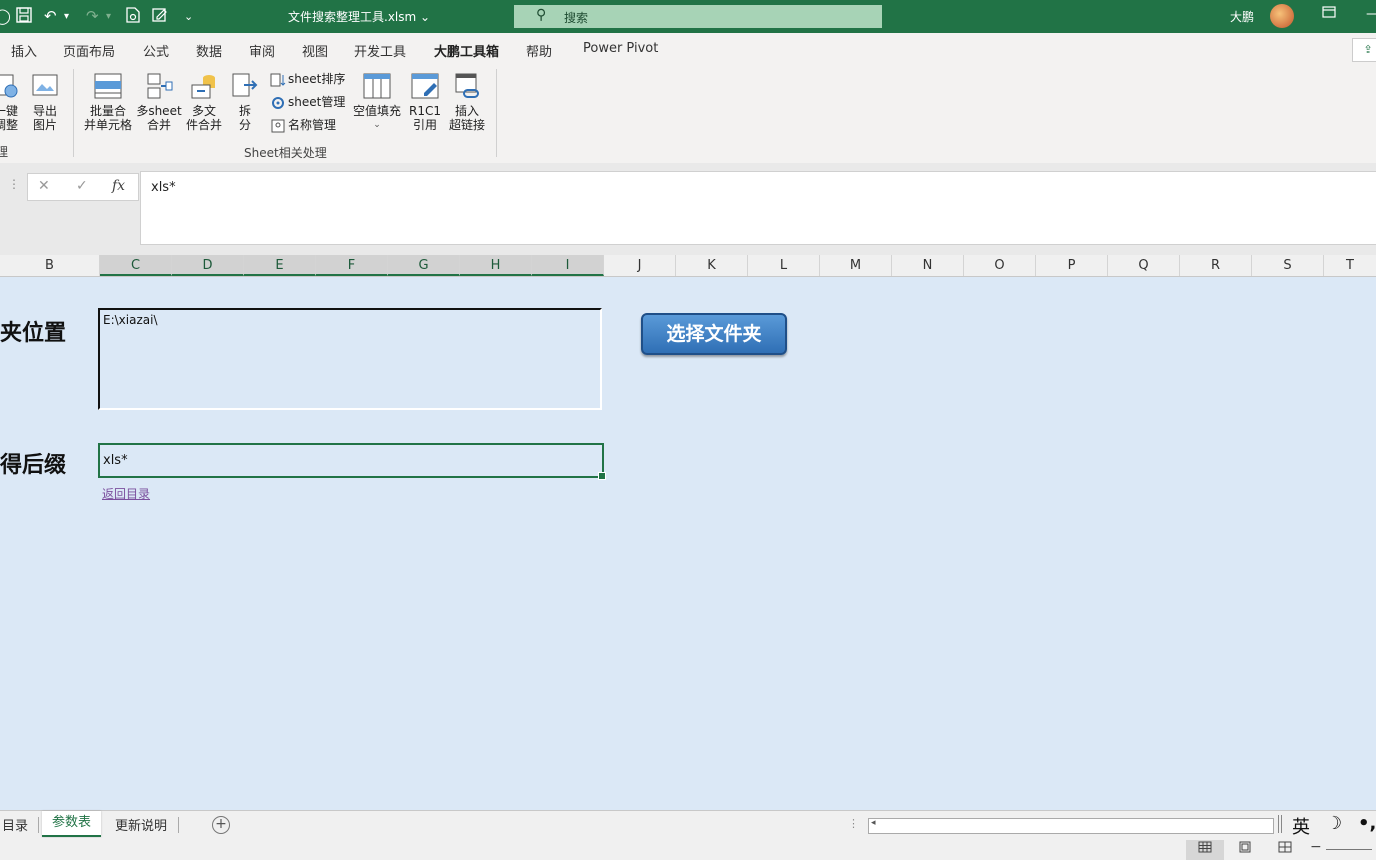 Image resolution: width=1376 pixels, height=860 pixels. I want to click on save-icon, so click(24, 17).